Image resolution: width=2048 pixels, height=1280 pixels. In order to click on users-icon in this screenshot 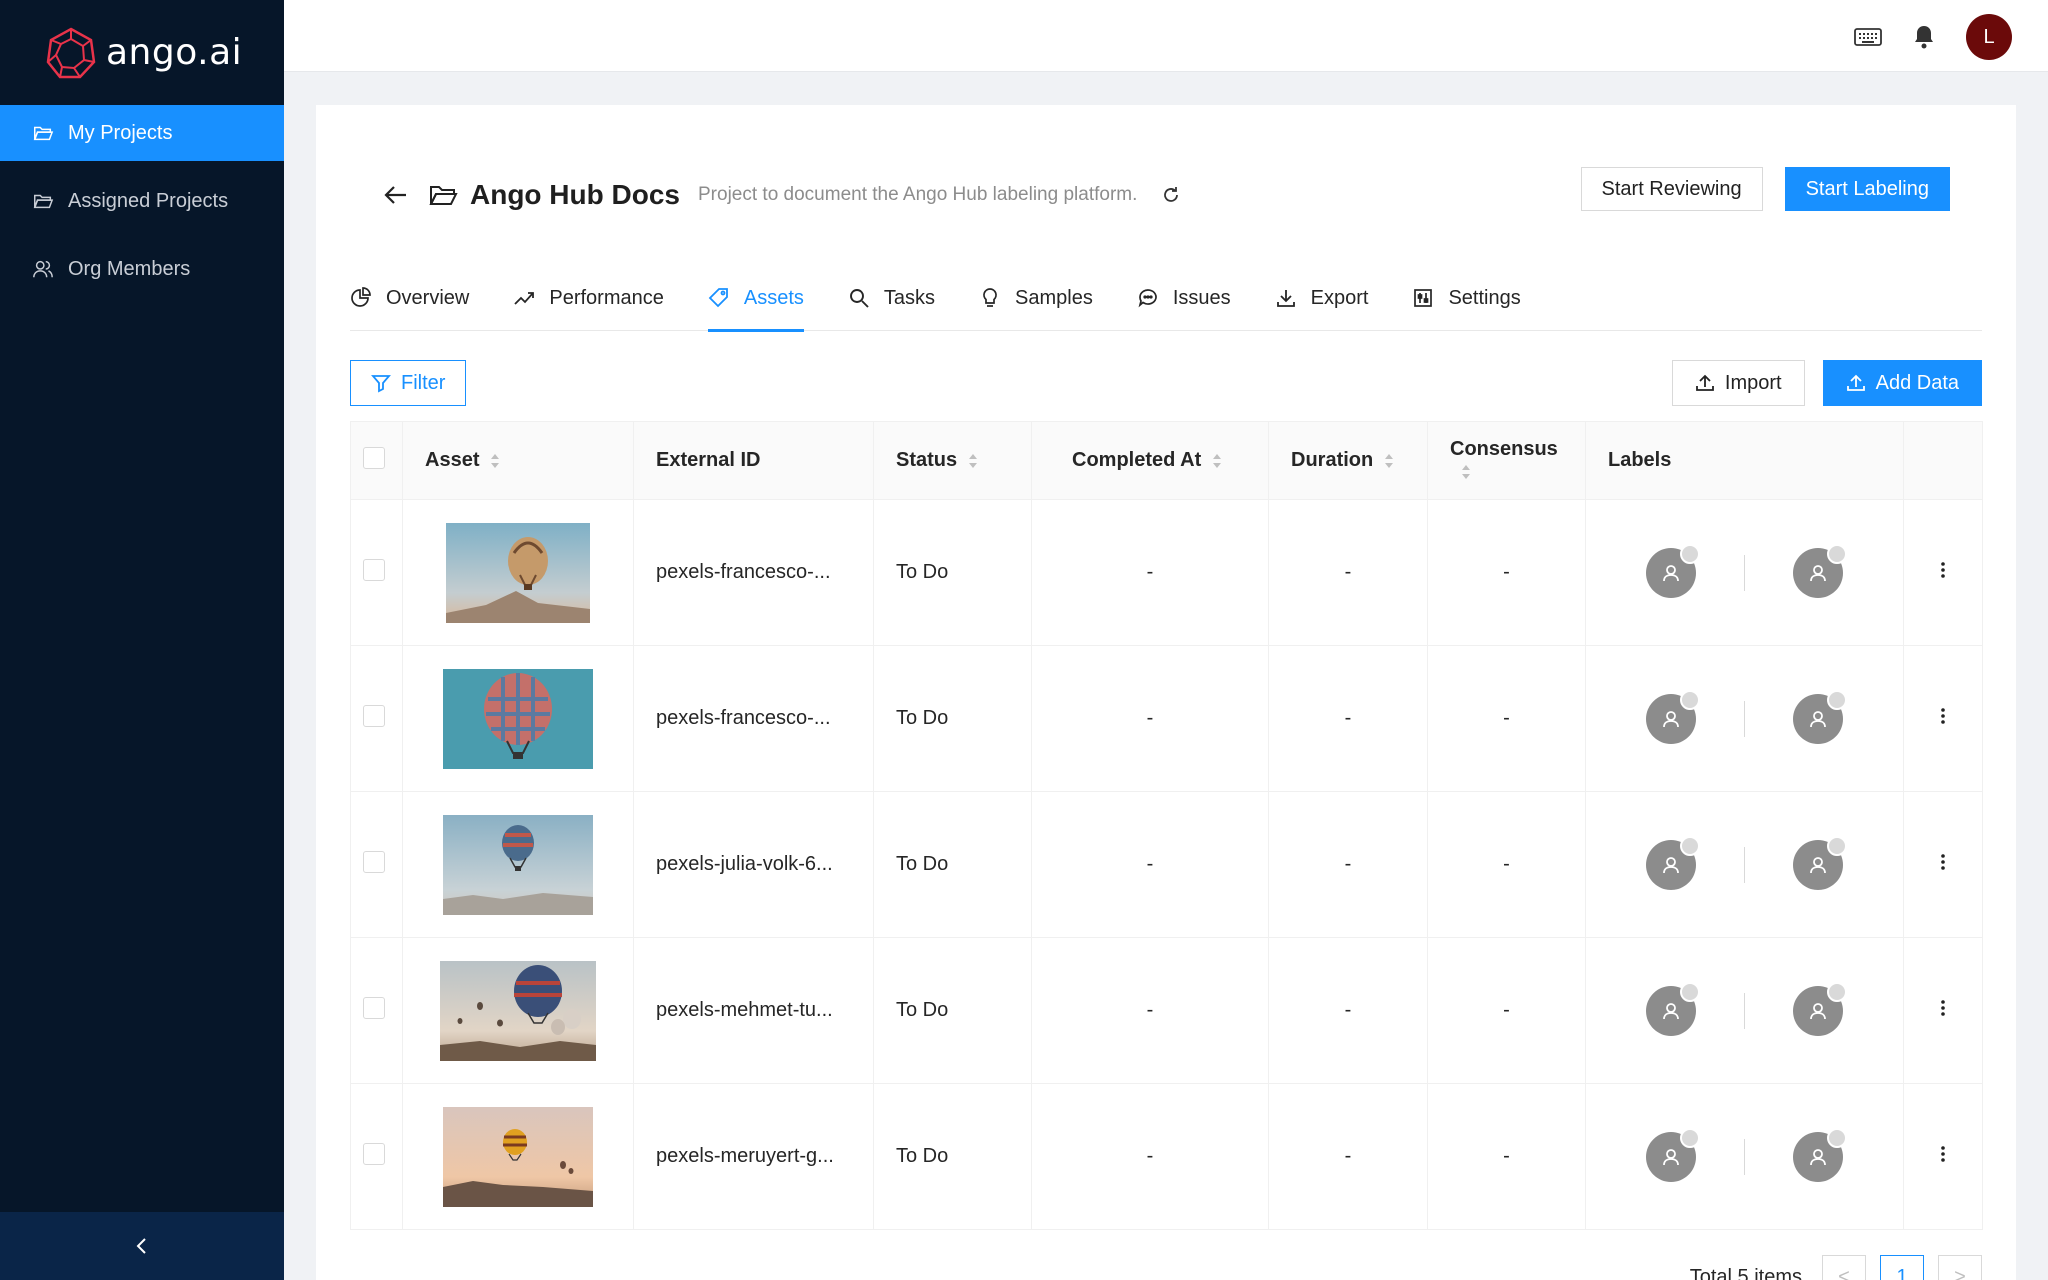, I will do `click(43, 269)`.